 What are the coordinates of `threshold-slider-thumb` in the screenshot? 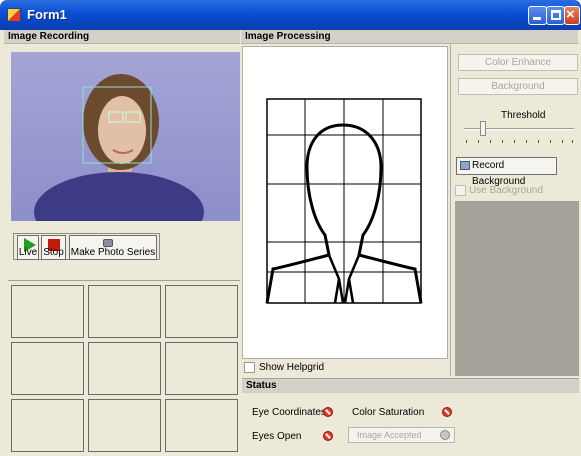 It's located at (482, 128).